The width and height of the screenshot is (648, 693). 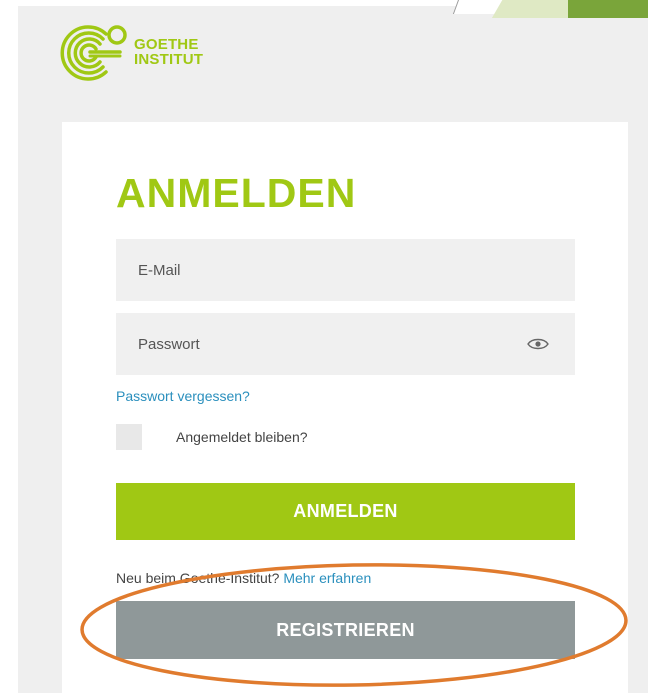 I want to click on page-title: ANMELDEN, so click(x=236, y=193).